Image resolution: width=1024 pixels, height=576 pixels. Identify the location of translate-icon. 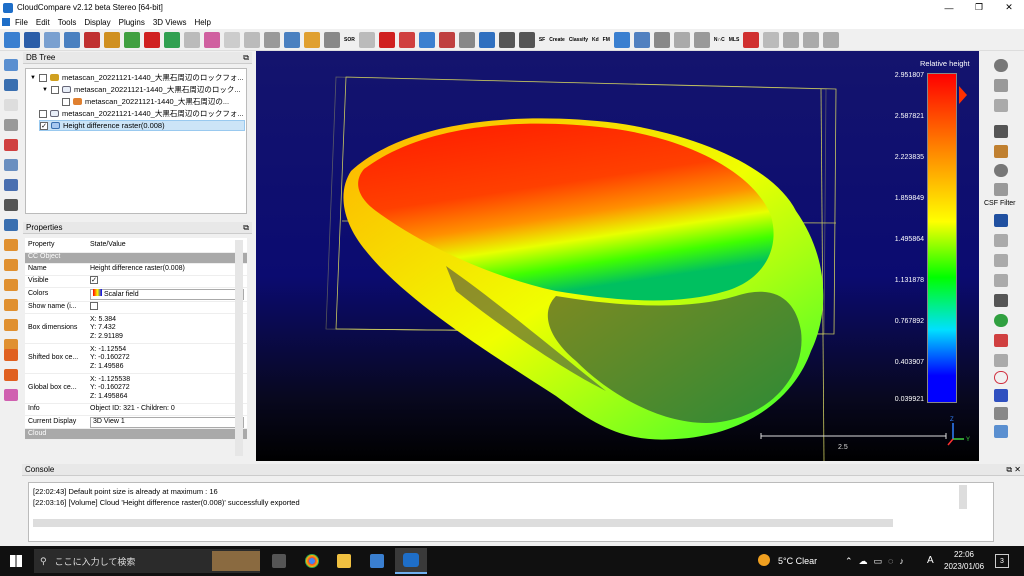
(92, 39).